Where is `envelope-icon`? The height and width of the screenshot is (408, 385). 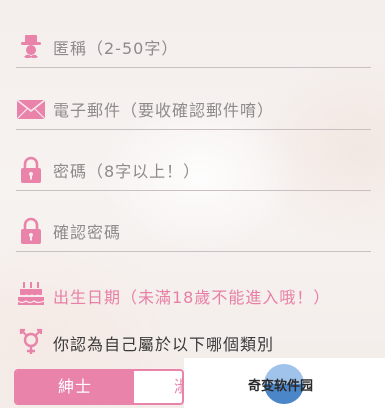 envelope-icon is located at coordinates (31, 109).